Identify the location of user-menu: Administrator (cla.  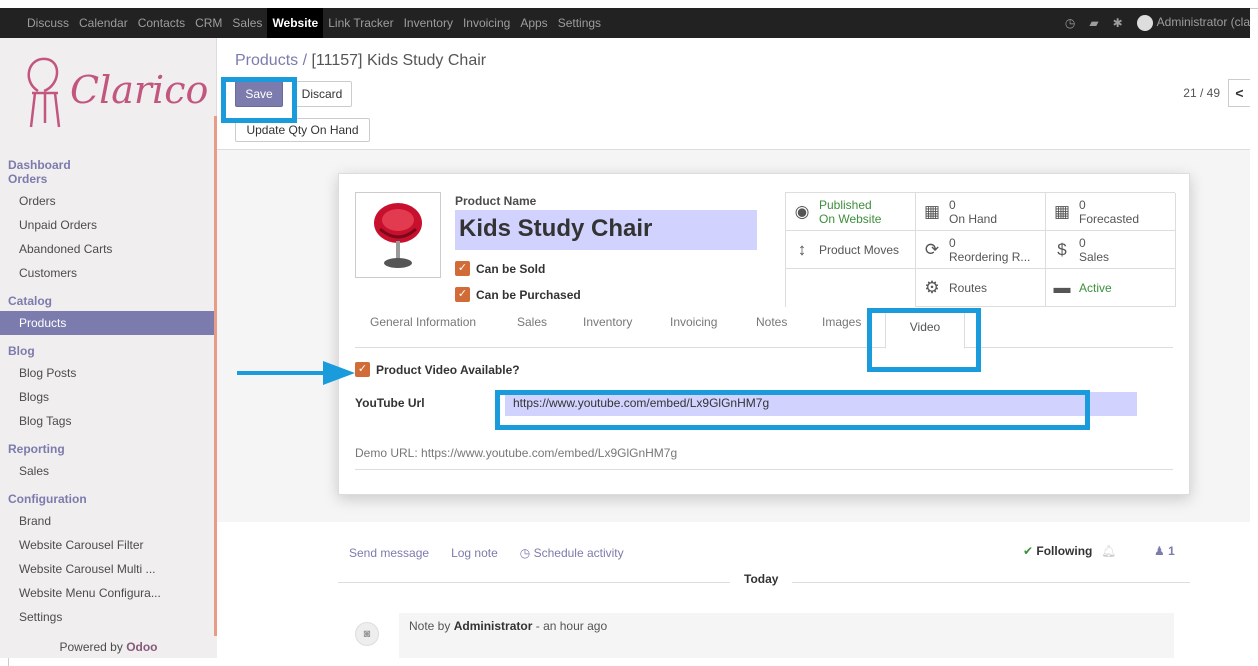
(1193, 23).